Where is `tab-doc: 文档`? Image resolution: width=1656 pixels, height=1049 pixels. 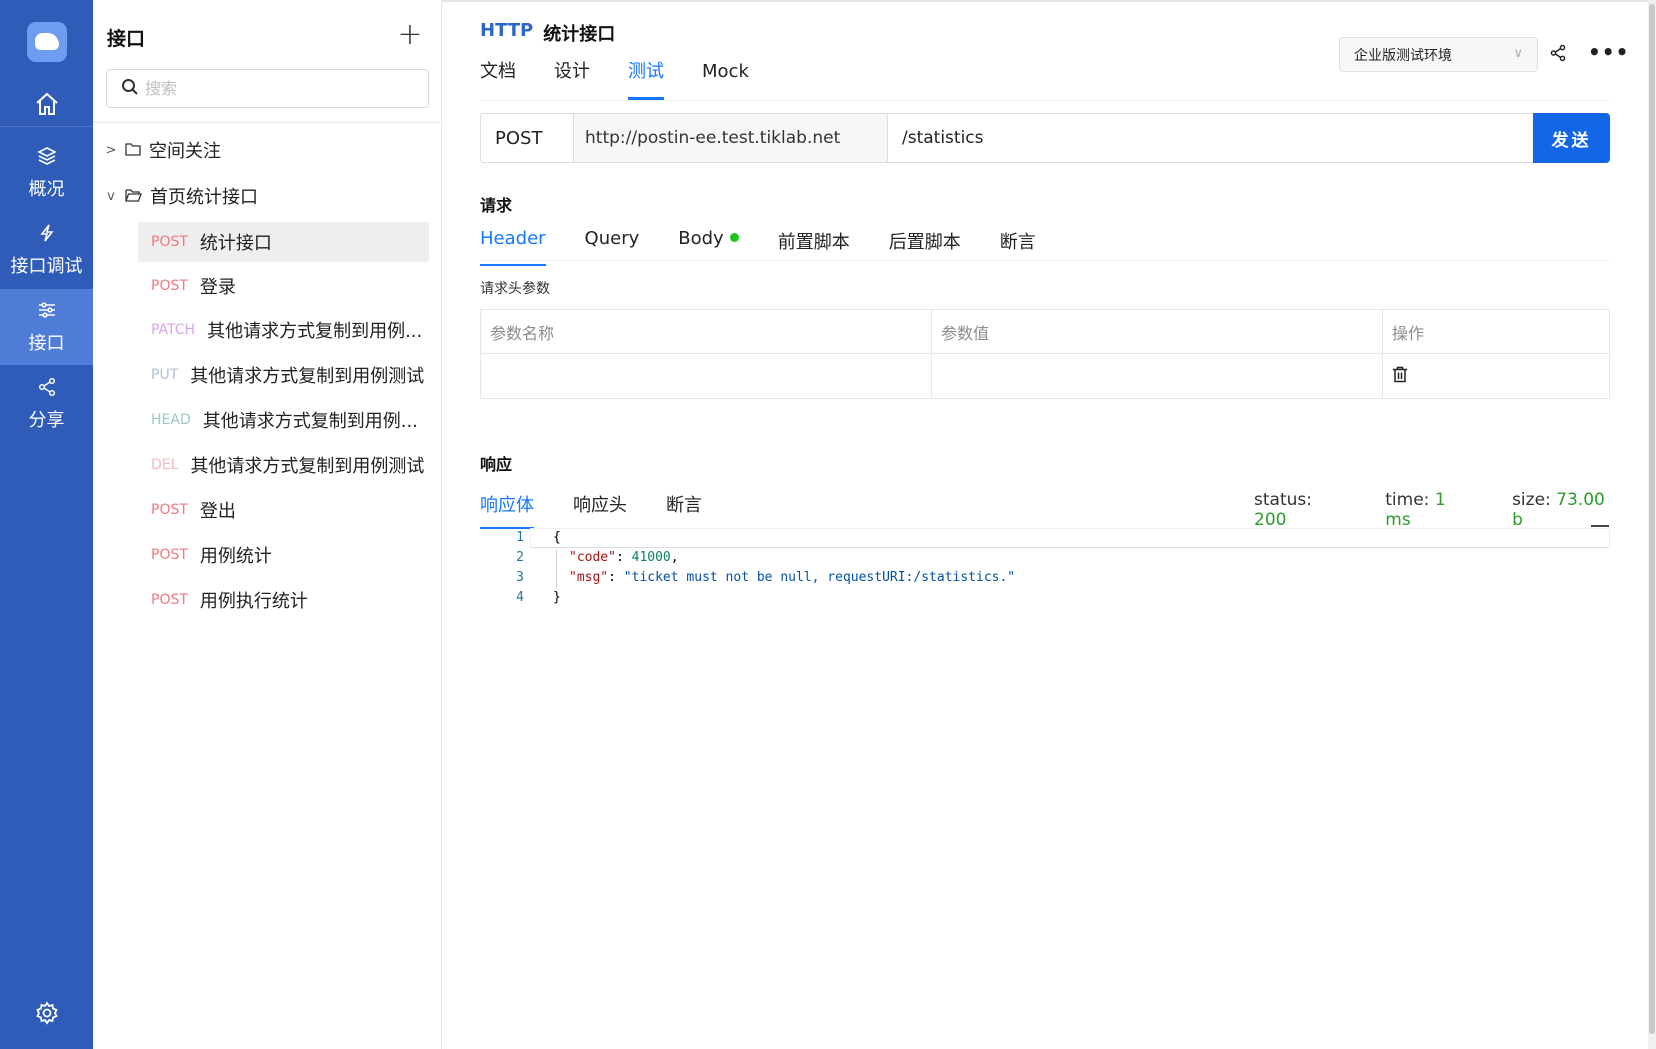 tab-doc: 文档 is located at coordinates (498, 80).